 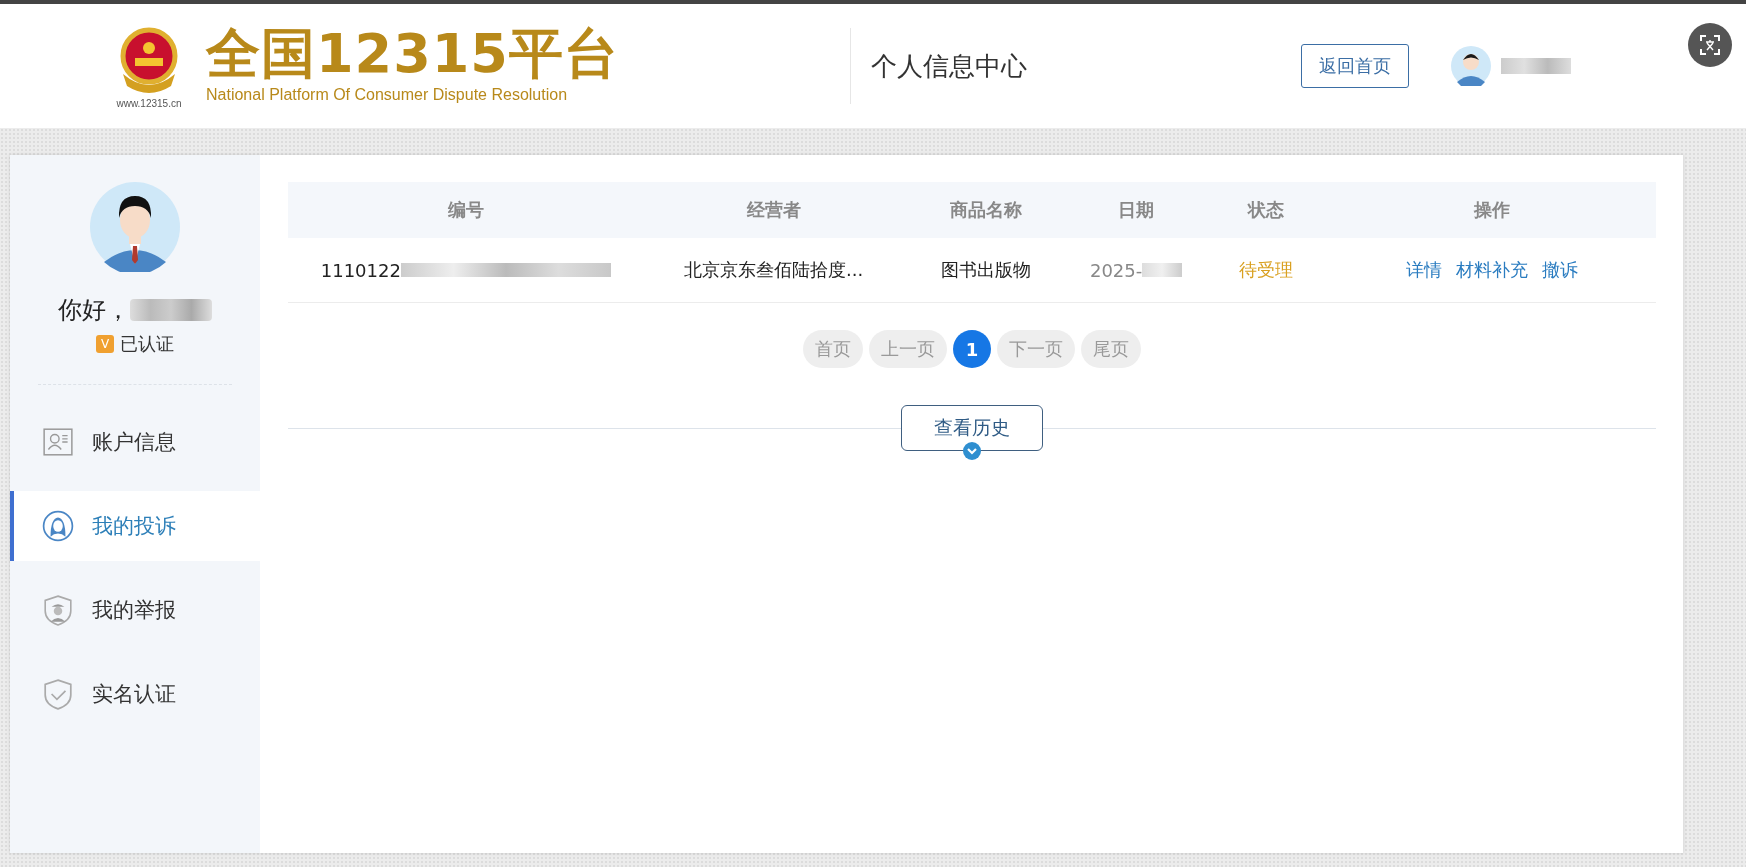 What do you see at coordinates (1266, 210) in the screenshot?
I see `column-header: 状态` at bounding box center [1266, 210].